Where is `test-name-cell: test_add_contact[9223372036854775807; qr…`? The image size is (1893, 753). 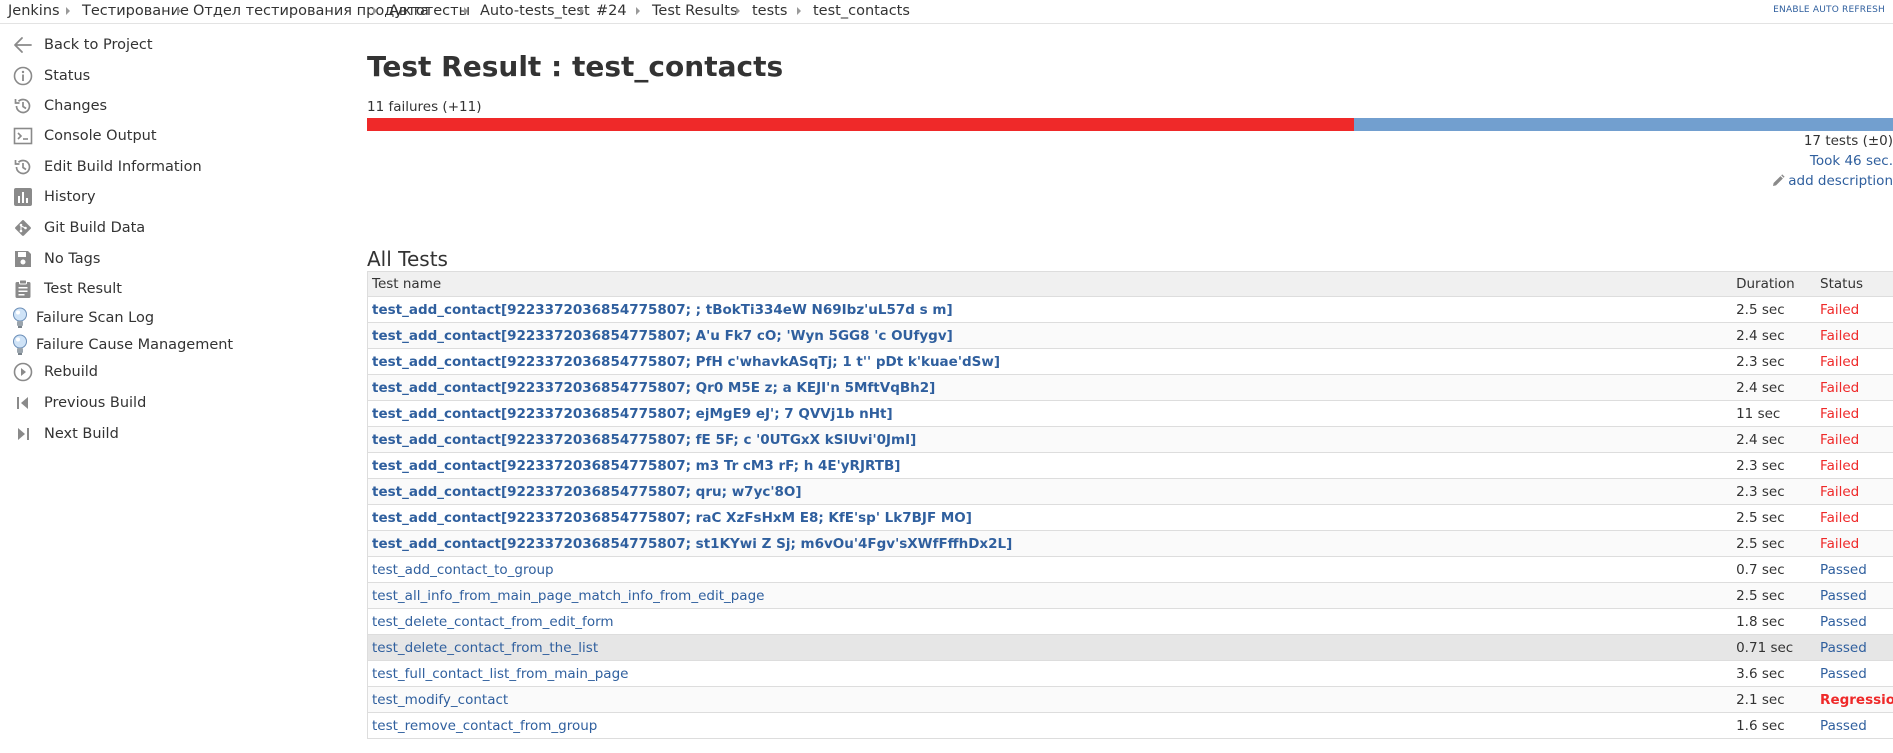
test-name-cell: test_add_contact[9223372036854775807; qr… is located at coordinates (1050, 492).